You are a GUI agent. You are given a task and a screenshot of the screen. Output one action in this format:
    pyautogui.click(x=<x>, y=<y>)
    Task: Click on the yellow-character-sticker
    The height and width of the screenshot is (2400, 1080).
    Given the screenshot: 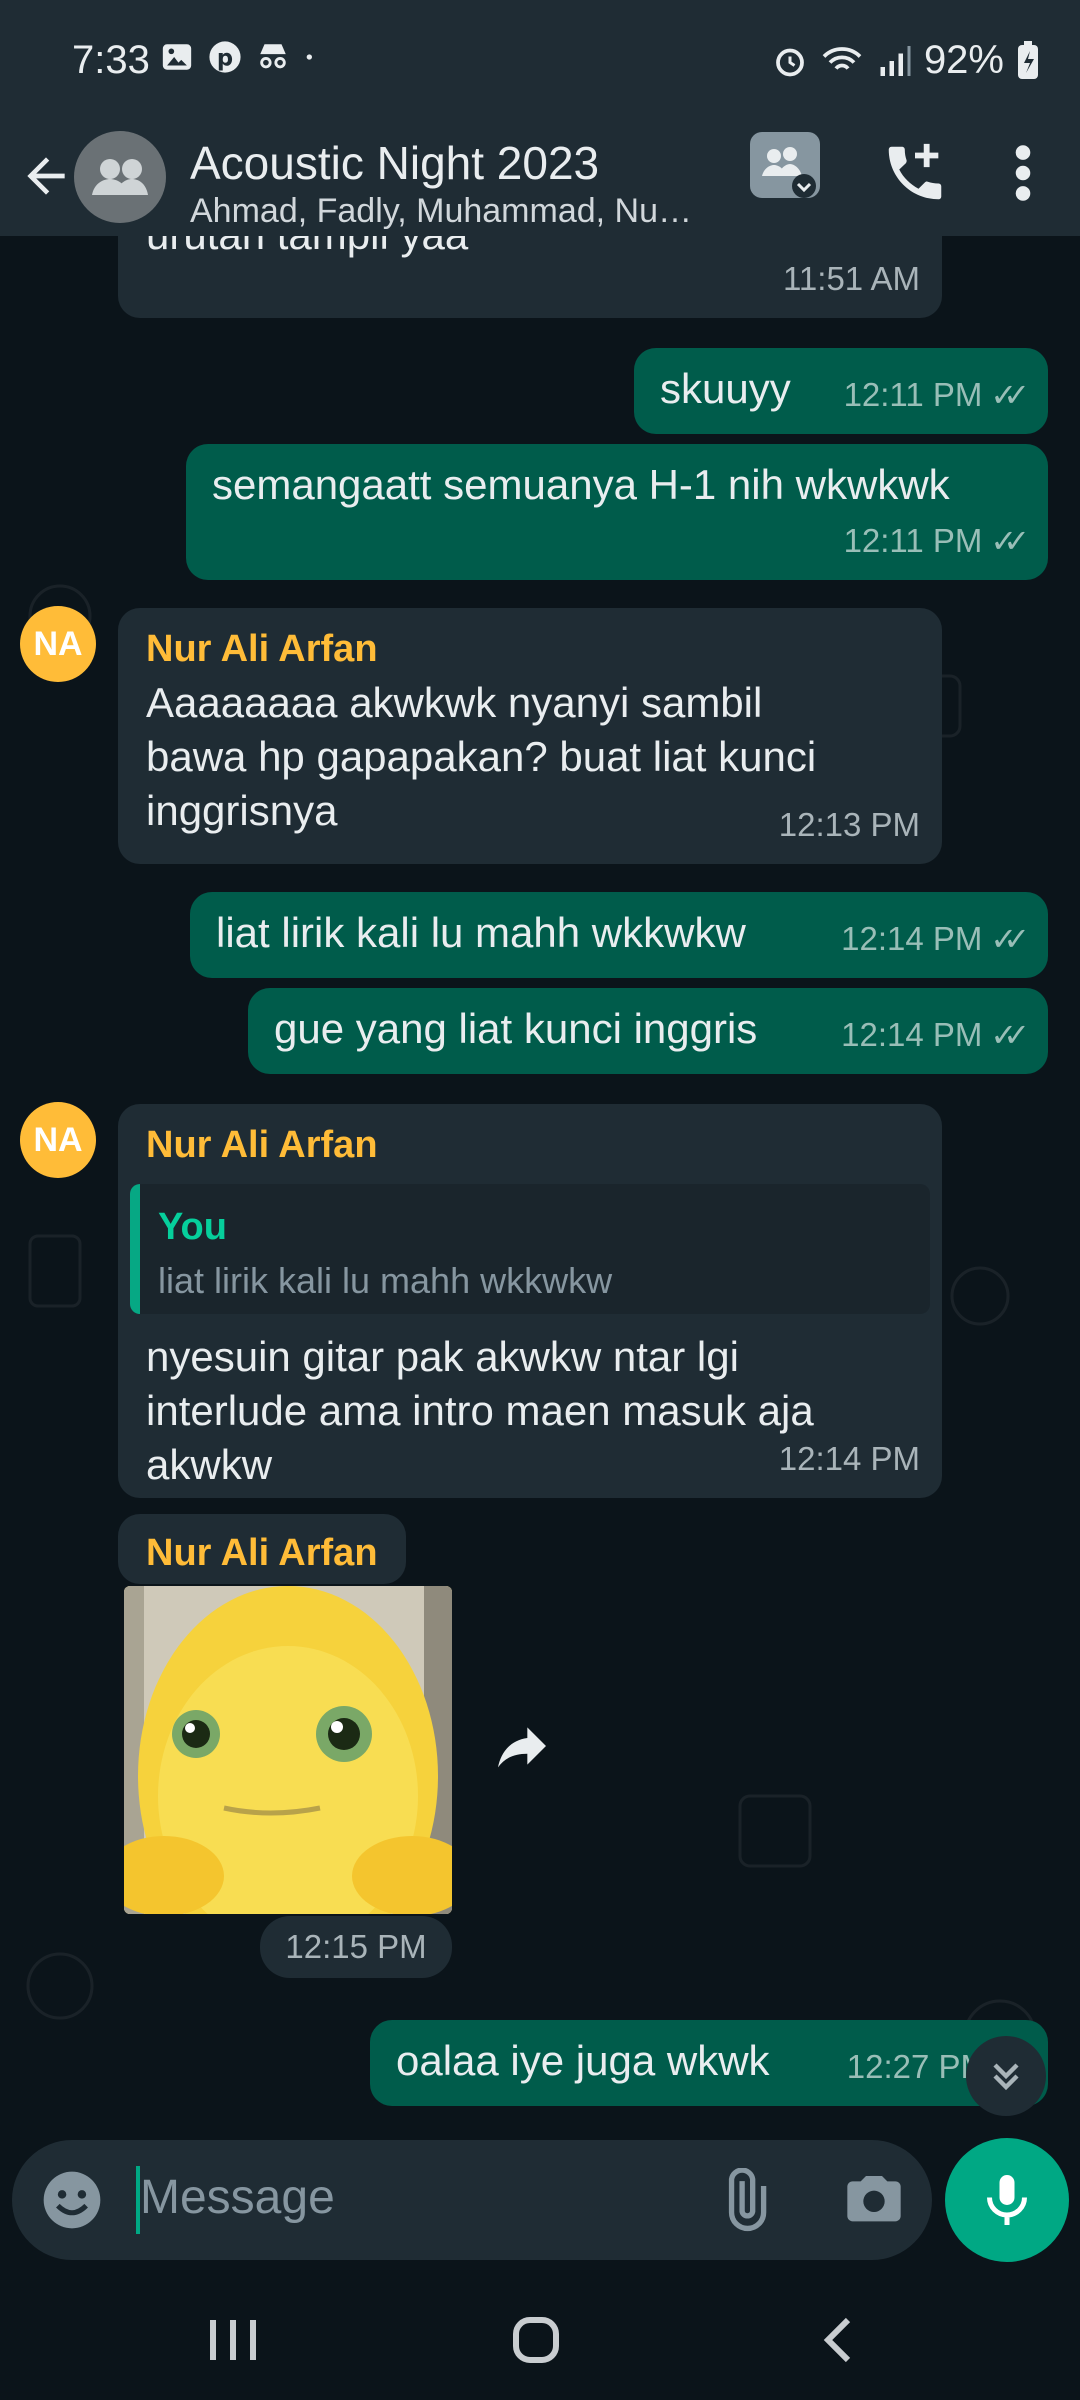 What is the action you would take?
    pyautogui.click(x=288, y=1750)
    